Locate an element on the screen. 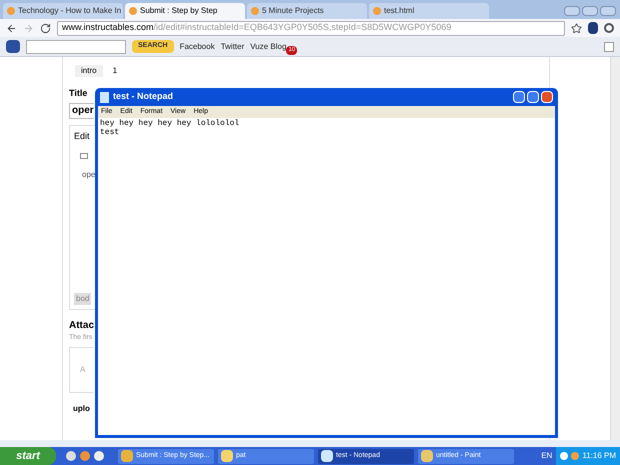 The image size is (620, 465). logo-icon is located at coordinates (13, 46).